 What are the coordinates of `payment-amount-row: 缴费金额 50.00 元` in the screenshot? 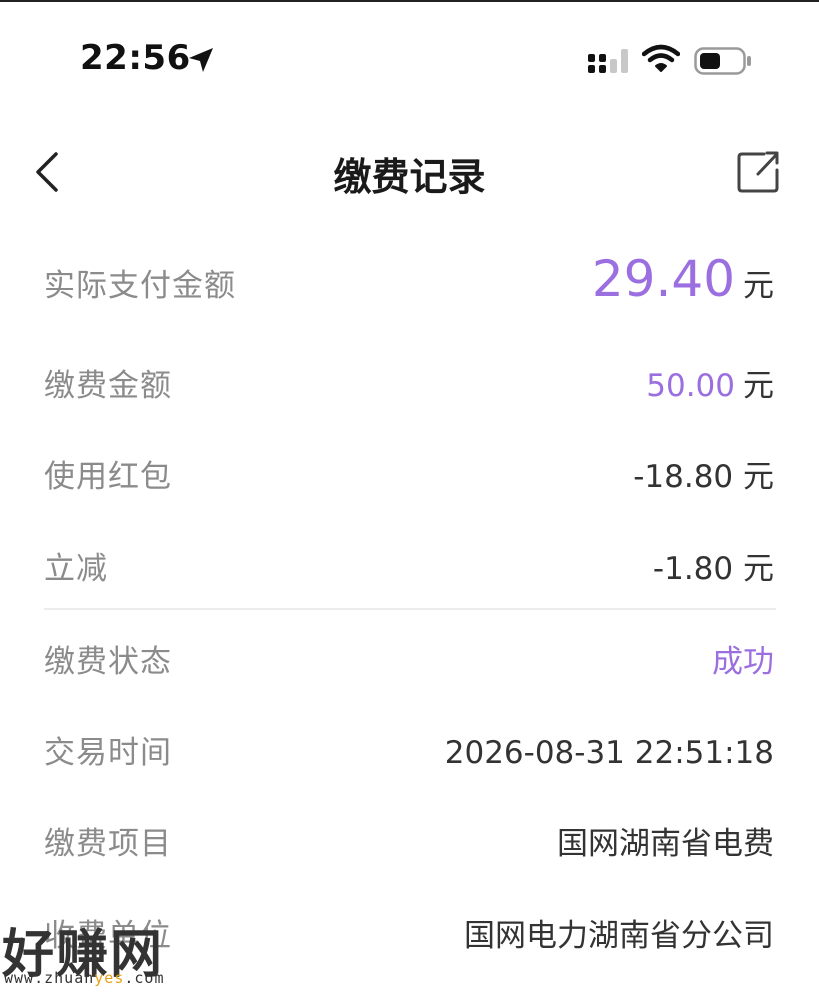 It's located at (409, 382).